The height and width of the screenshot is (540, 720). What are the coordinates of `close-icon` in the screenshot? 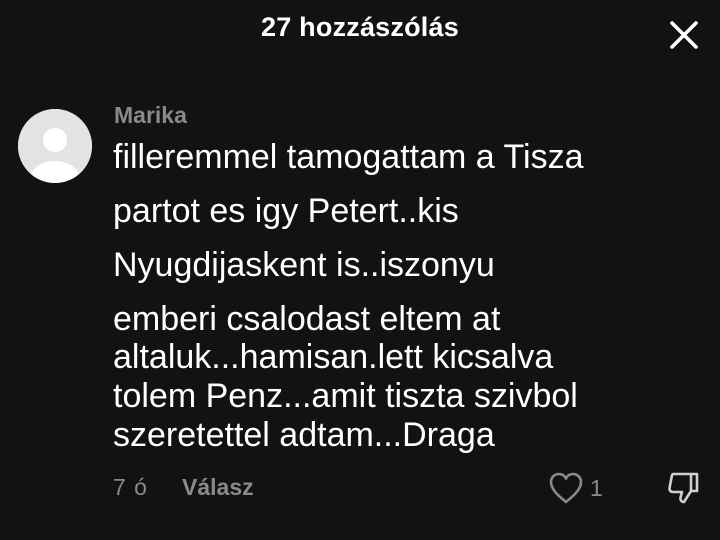 It's located at (684, 35).